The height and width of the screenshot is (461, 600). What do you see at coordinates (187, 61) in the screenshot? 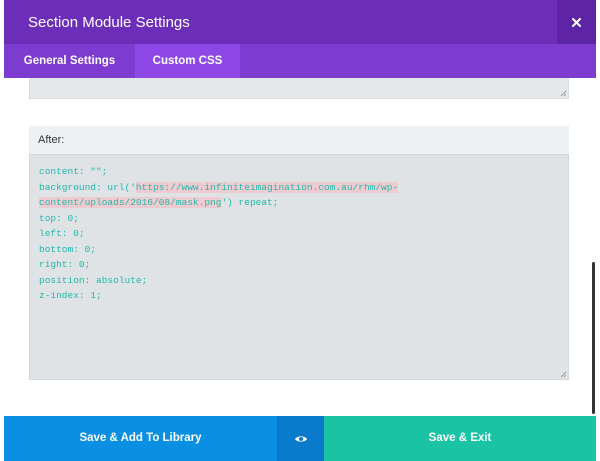
I see `tab-custom-css: Custom CSS` at bounding box center [187, 61].